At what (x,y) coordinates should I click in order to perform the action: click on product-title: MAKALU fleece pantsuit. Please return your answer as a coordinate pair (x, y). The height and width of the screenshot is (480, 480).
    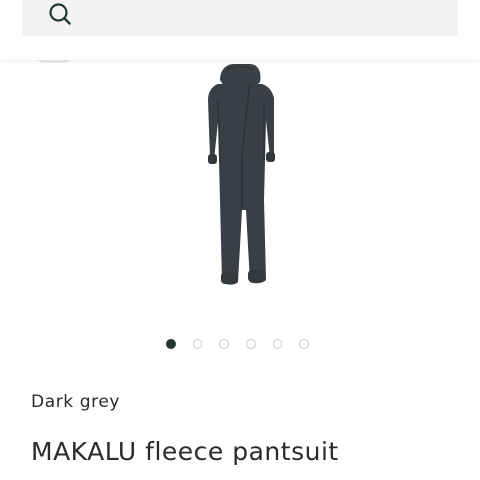
    Looking at the image, I should click on (185, 451).